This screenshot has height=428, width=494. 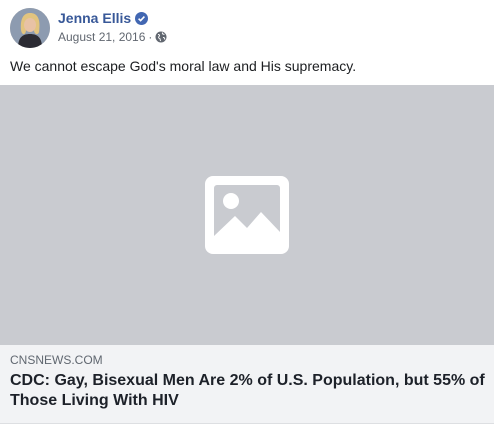 I want to click on avatar, so click(x=30, y=28).